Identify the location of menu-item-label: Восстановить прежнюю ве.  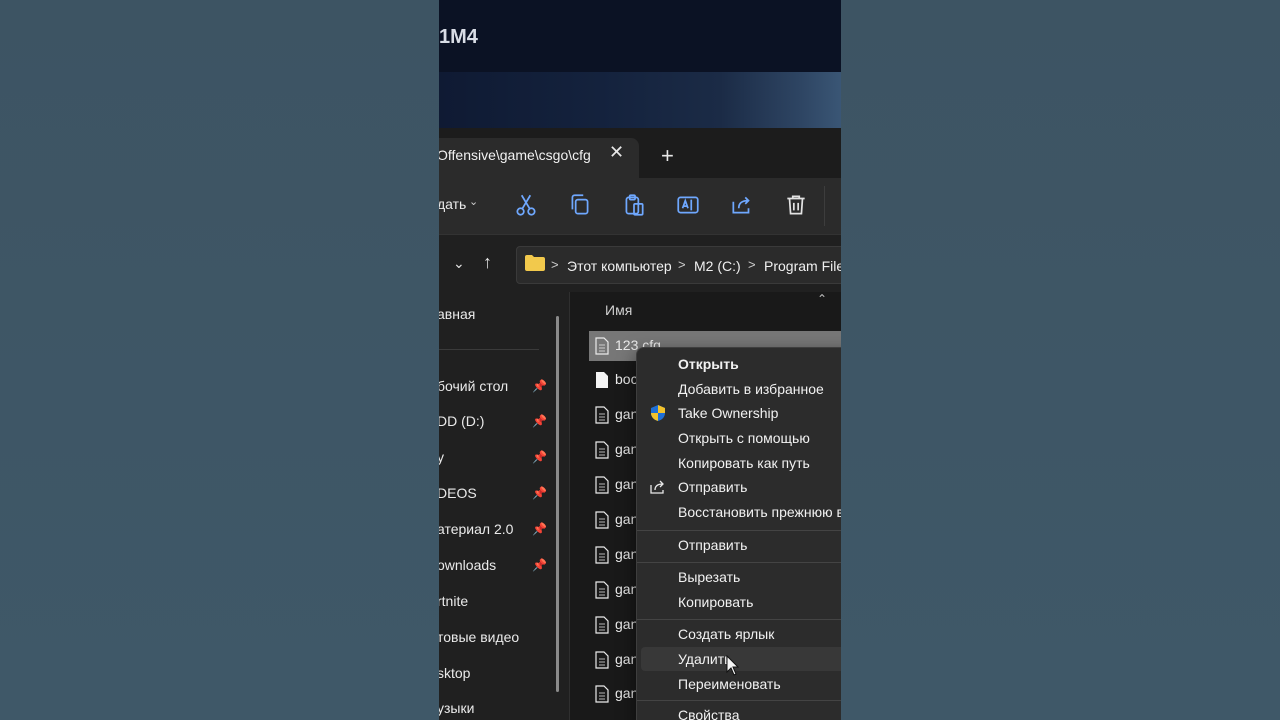
(759, 512).